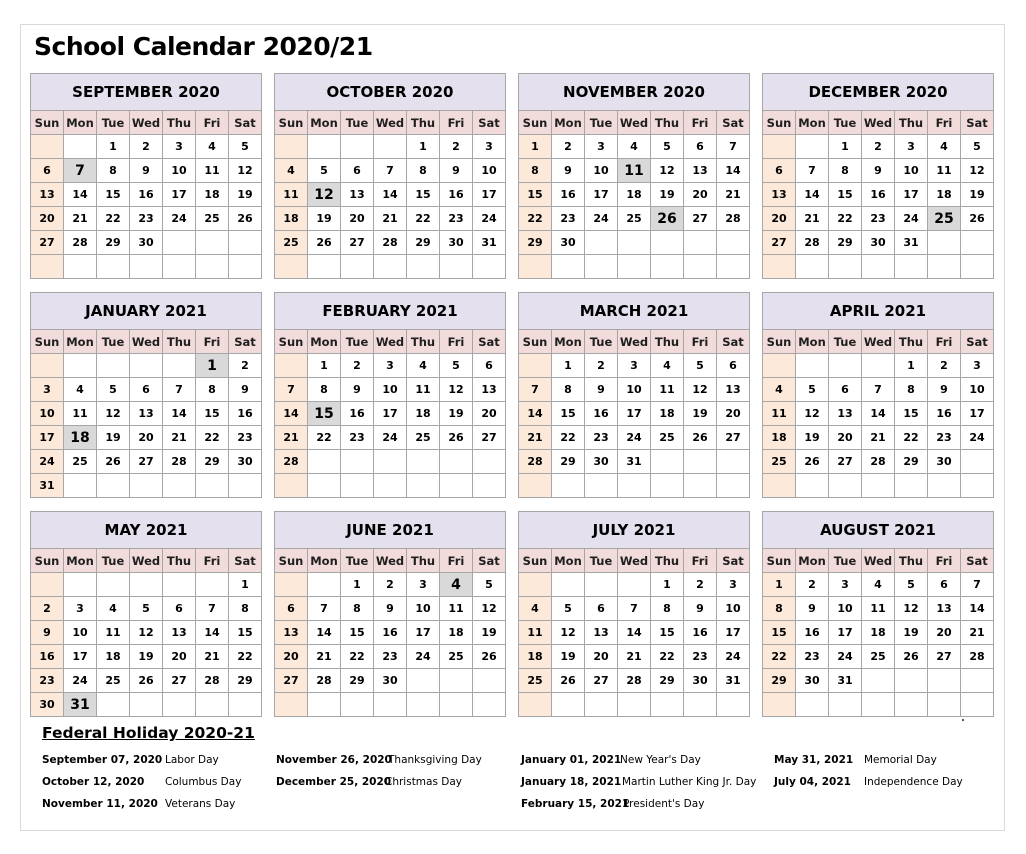 The image size is (1026, 854). I want to click on day-cell: 13, so click(700, 170).